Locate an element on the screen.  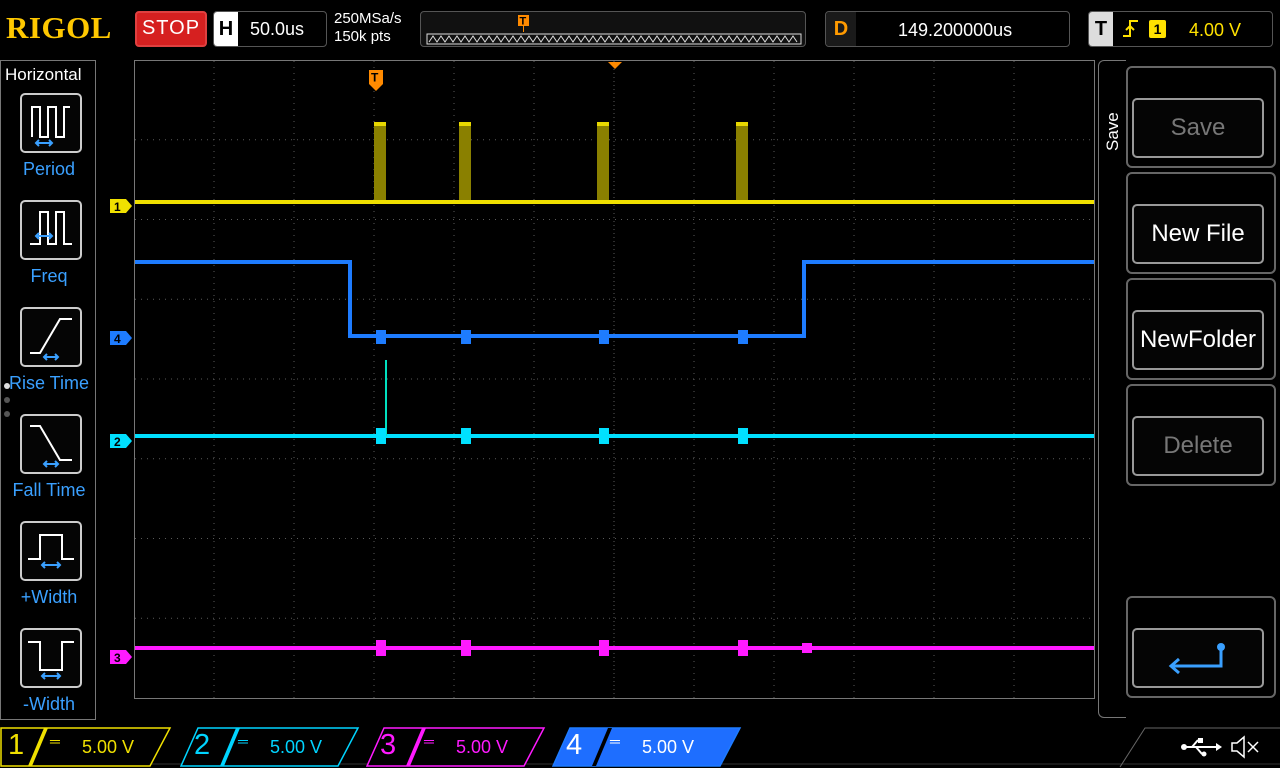
memory-waveform-strip: T is located at coordinates (614, 30).